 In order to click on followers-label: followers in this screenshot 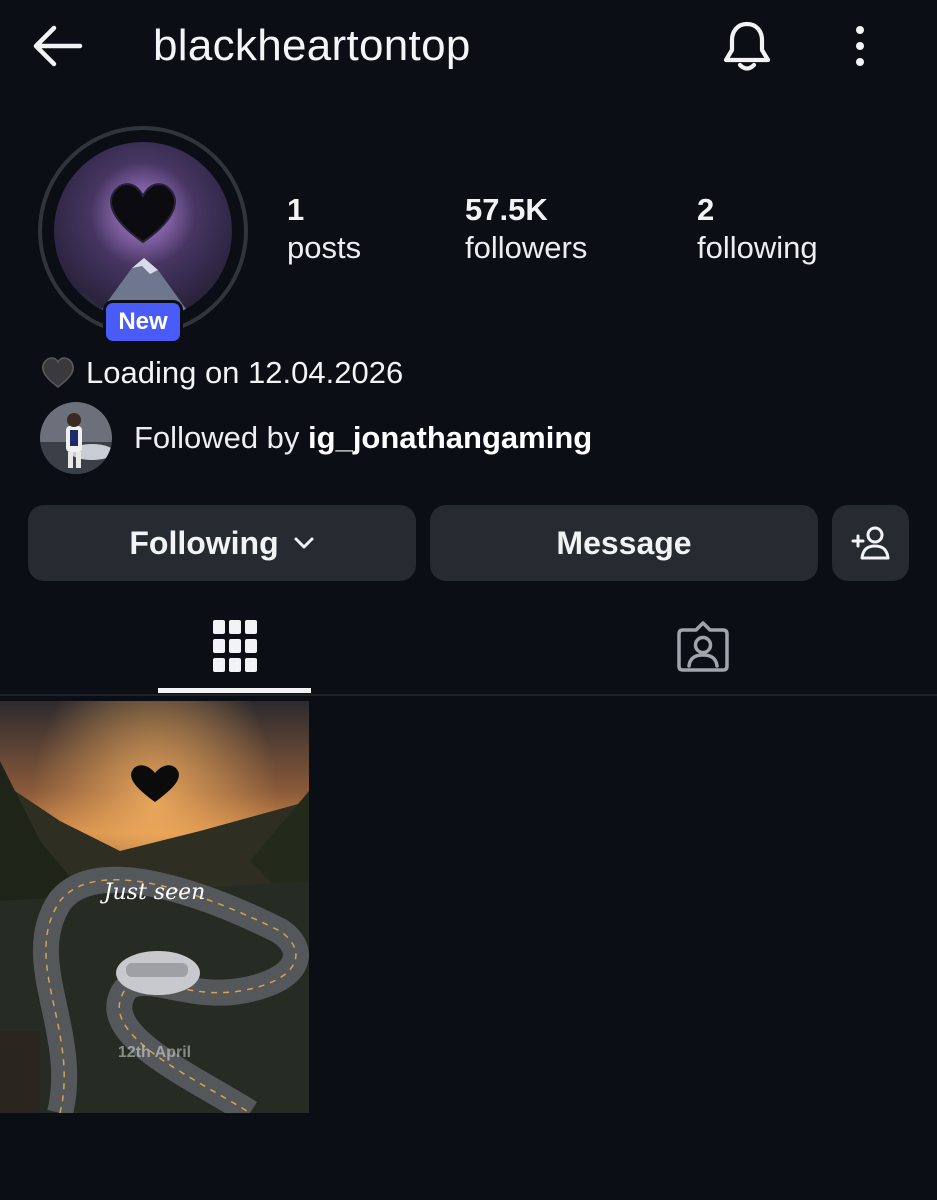, I will do `click(526, 247)`.